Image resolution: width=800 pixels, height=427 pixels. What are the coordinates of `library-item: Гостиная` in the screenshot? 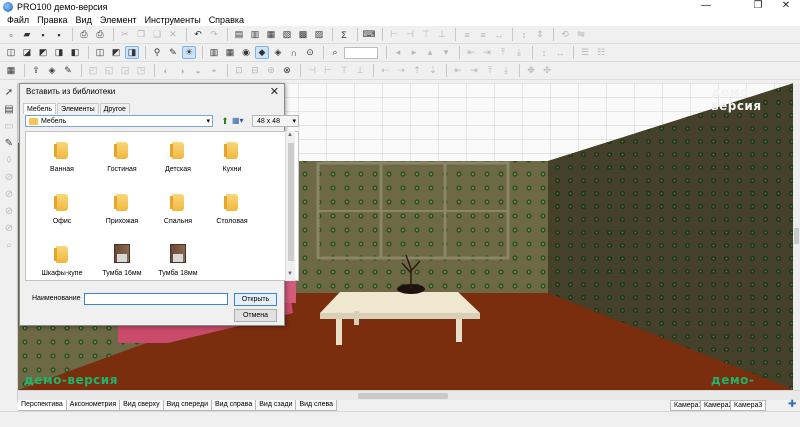 It's located at (122, 157).